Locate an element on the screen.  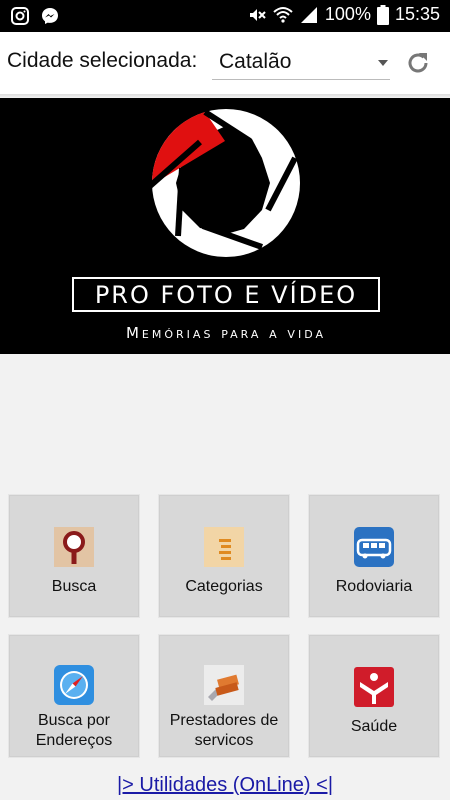
menu-tile-label: Prestadores de servicos is located at coordinates (224, 730).